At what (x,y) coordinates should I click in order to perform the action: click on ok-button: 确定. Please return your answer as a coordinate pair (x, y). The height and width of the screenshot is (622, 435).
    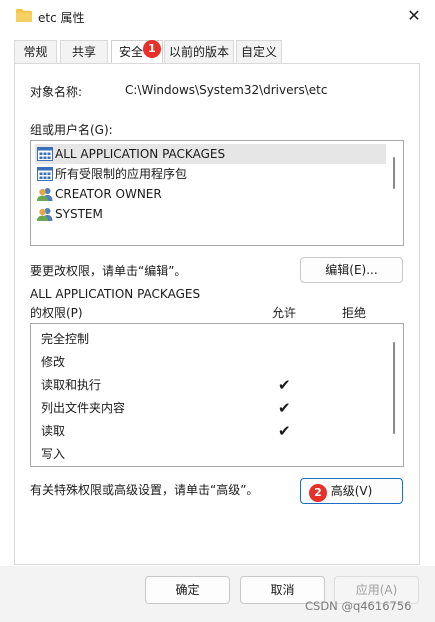
    Looking at the image, I should click on (187, 590).